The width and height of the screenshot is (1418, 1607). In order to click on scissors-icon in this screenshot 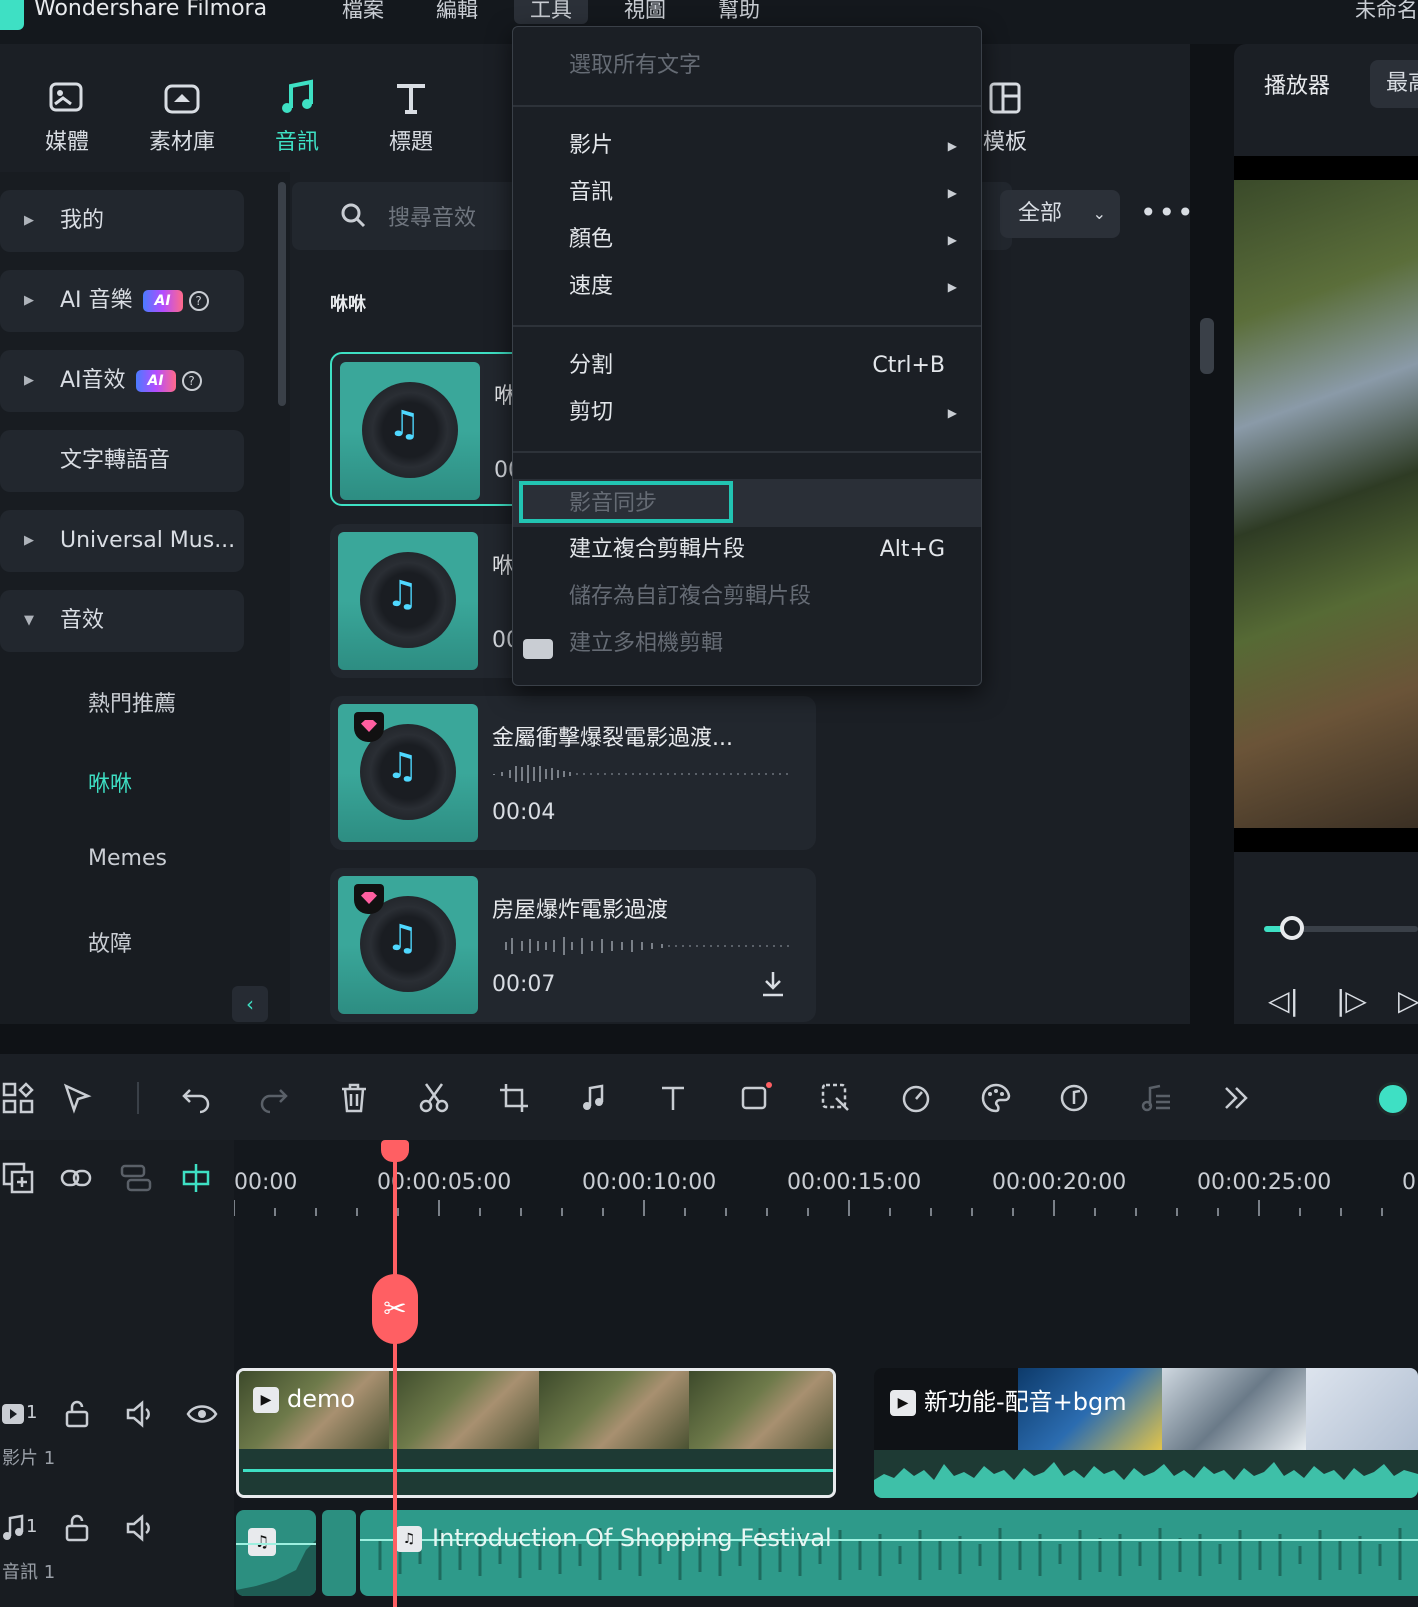, I will do `click(434, 1098)`.